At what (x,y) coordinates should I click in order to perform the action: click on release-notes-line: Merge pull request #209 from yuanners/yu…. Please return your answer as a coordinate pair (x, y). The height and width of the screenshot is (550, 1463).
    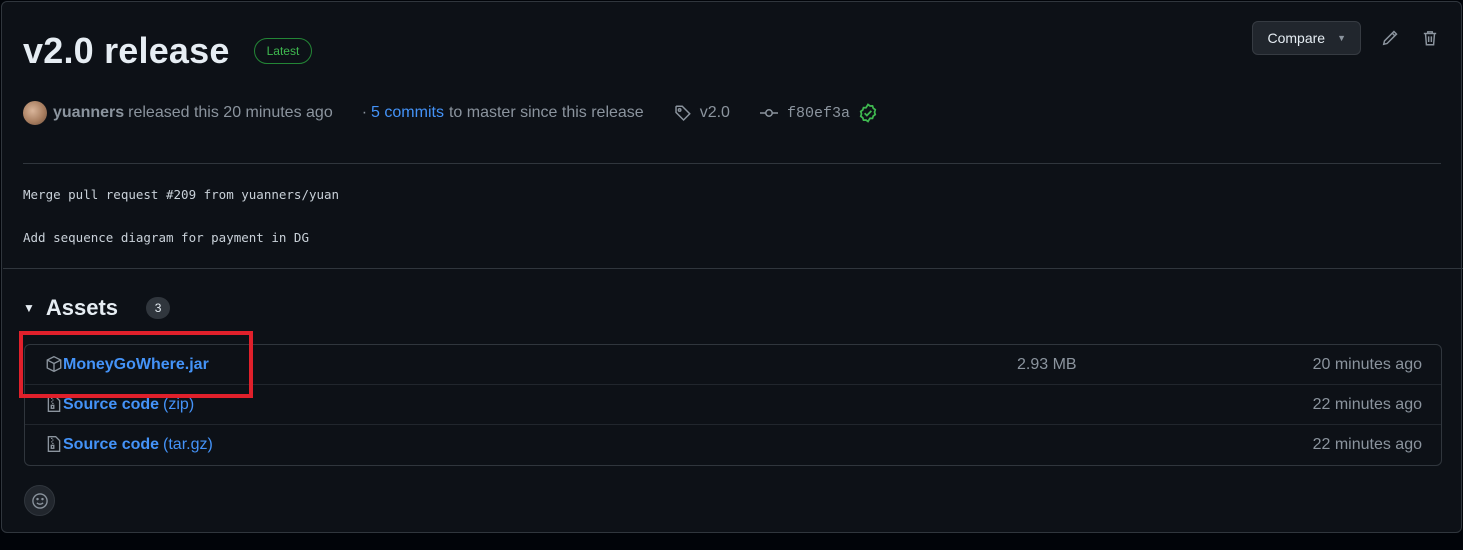
    Looking at the image, I should click on (181, 194).